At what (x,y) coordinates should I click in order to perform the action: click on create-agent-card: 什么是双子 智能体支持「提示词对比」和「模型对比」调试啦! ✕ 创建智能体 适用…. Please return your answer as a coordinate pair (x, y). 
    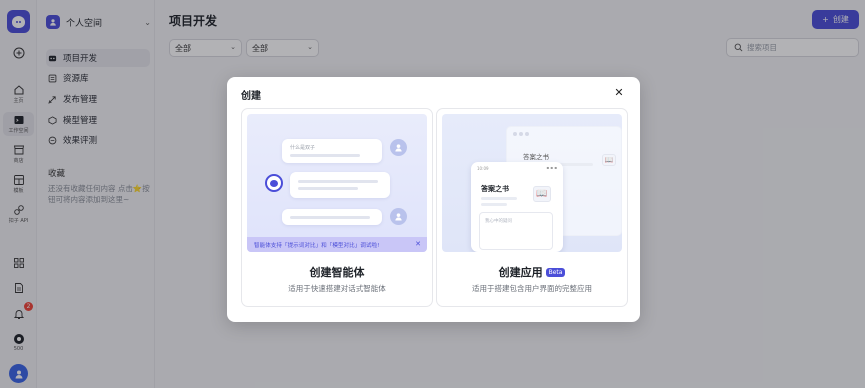
    Looking at the image, I should click on (337, 207).